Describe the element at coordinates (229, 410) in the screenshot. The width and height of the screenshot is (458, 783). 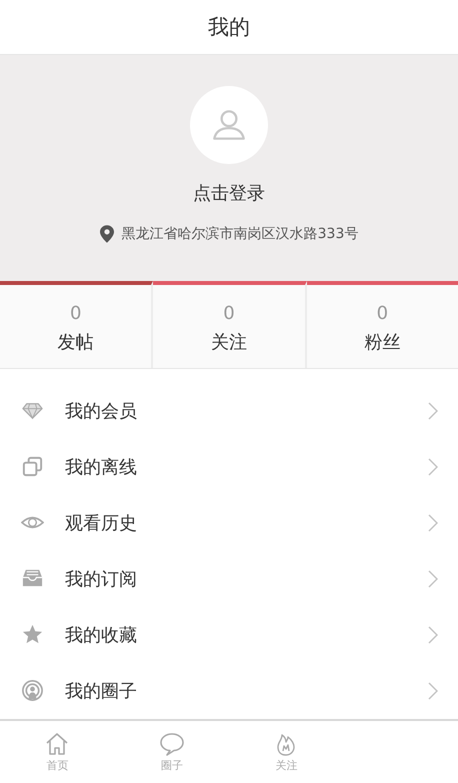
I see `menu-item: 我的会员` at that location.